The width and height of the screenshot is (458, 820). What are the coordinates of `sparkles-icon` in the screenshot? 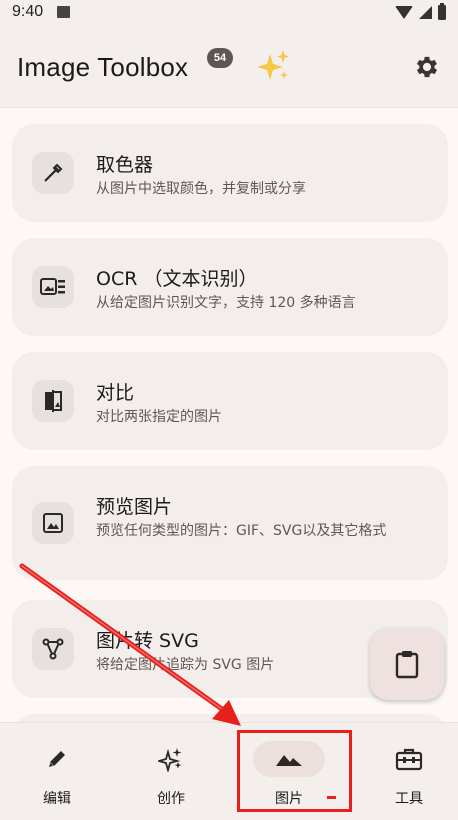 It's located at (273, 66).